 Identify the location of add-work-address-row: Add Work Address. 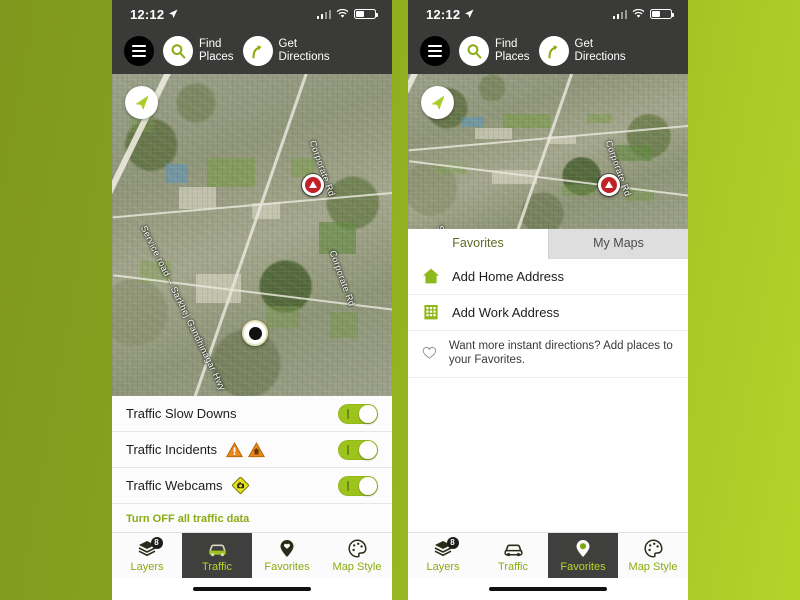
(548, 312).